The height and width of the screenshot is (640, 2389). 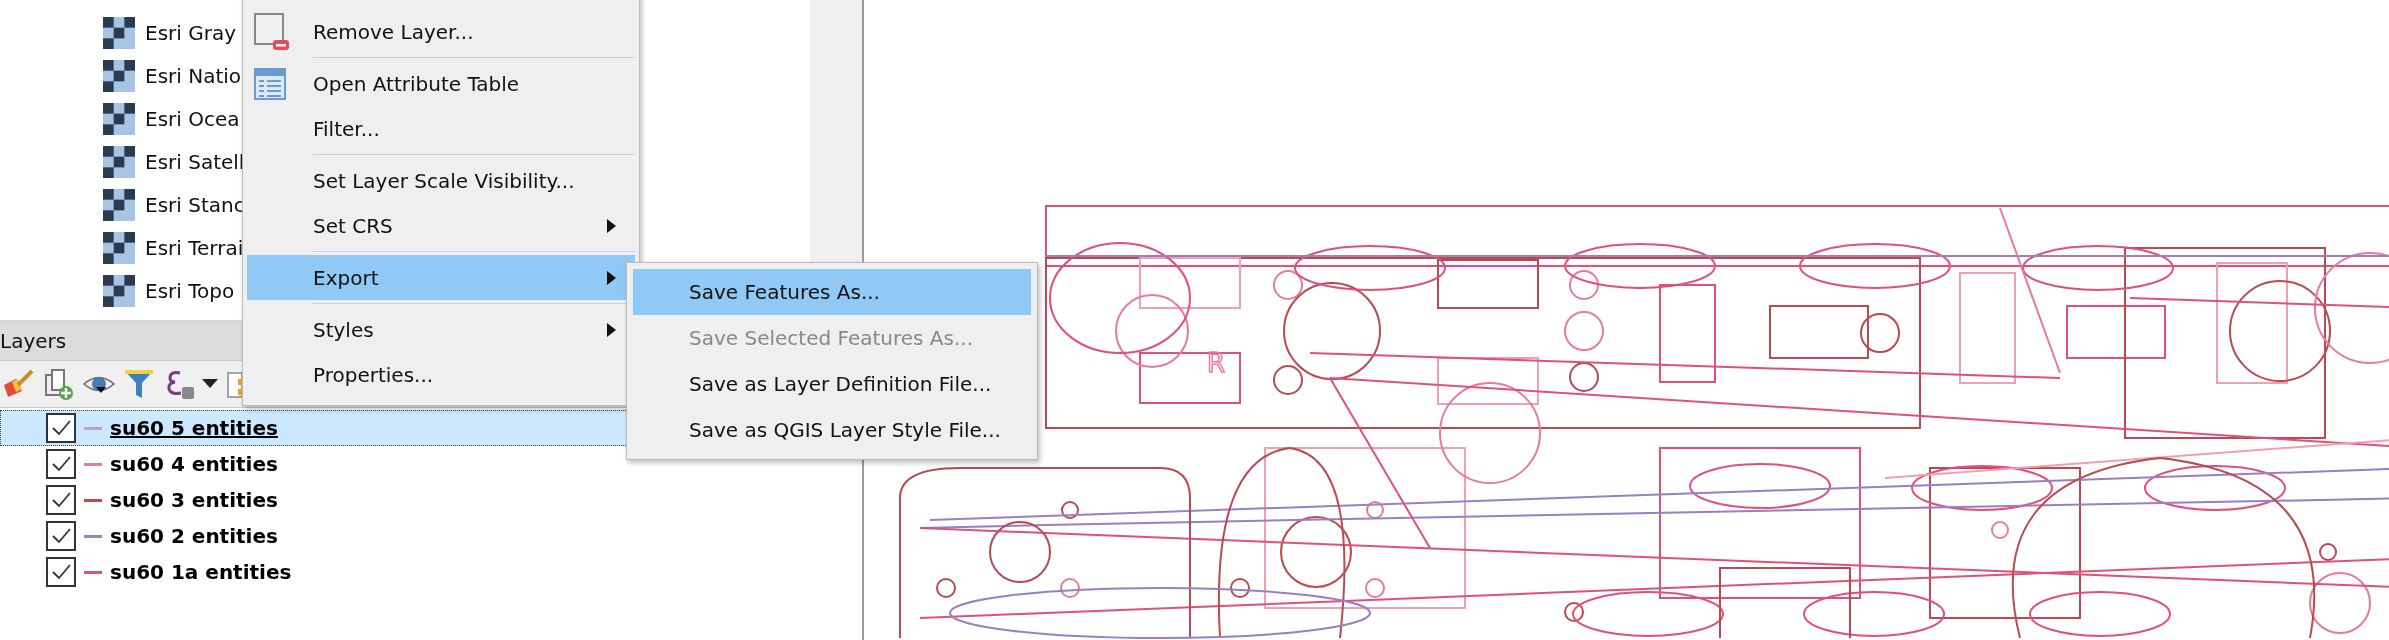 I want to click on table-icon, so click(x=270, y=83).